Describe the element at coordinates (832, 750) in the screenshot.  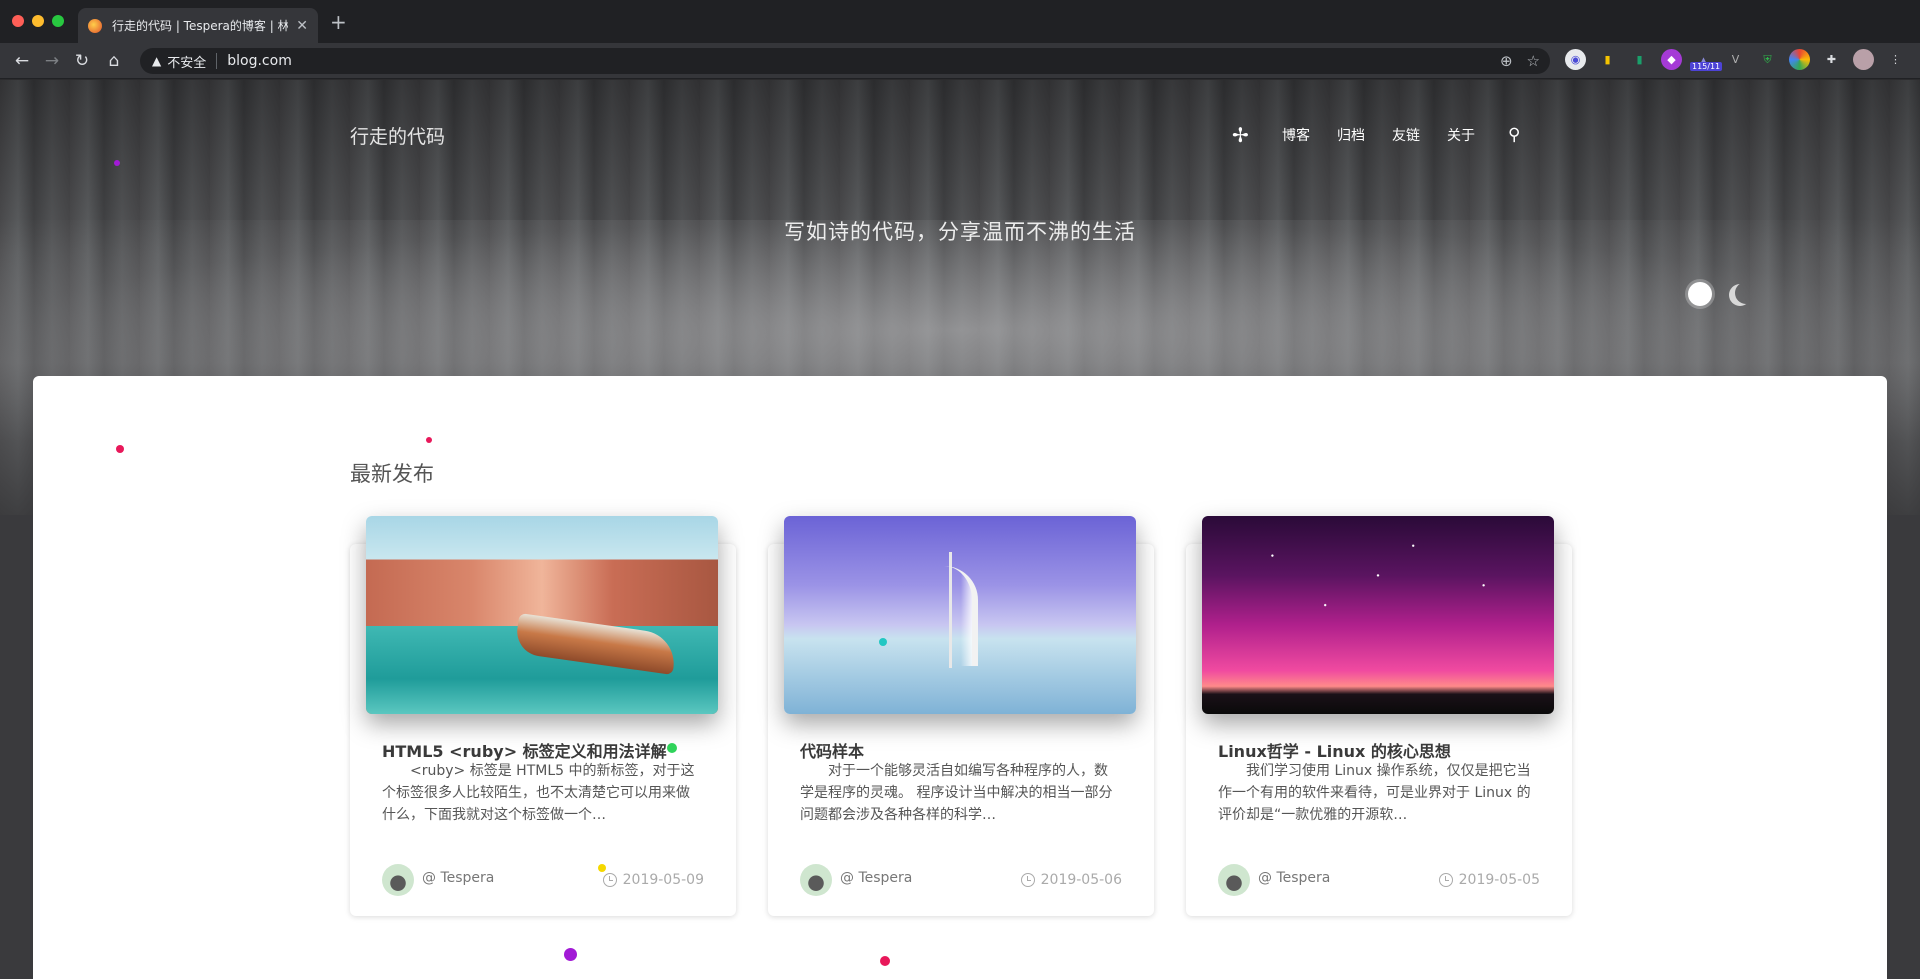
I see `post-title: 代码样本` at that location.